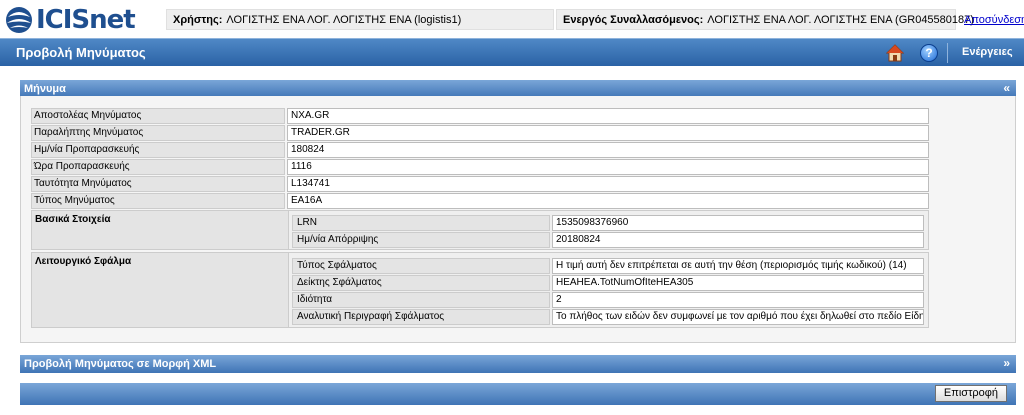  Describe the element at coordinates (929, 53) in the screenshot. I see `help-icon: ?` at that location.